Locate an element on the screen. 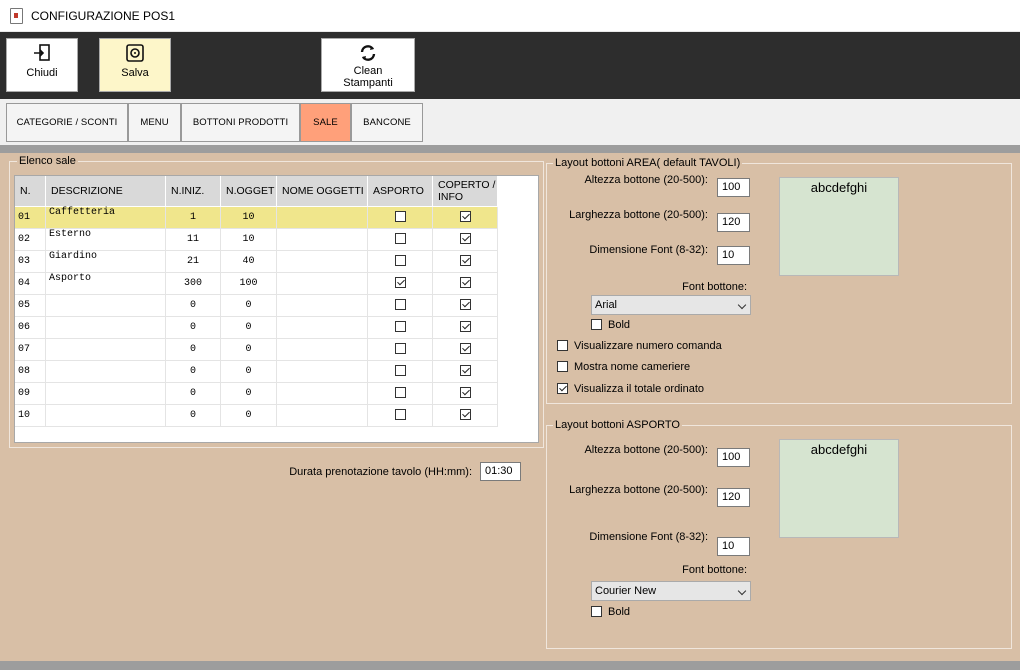  cell-descrizione: Esterno is located at coordinates (105, 239).